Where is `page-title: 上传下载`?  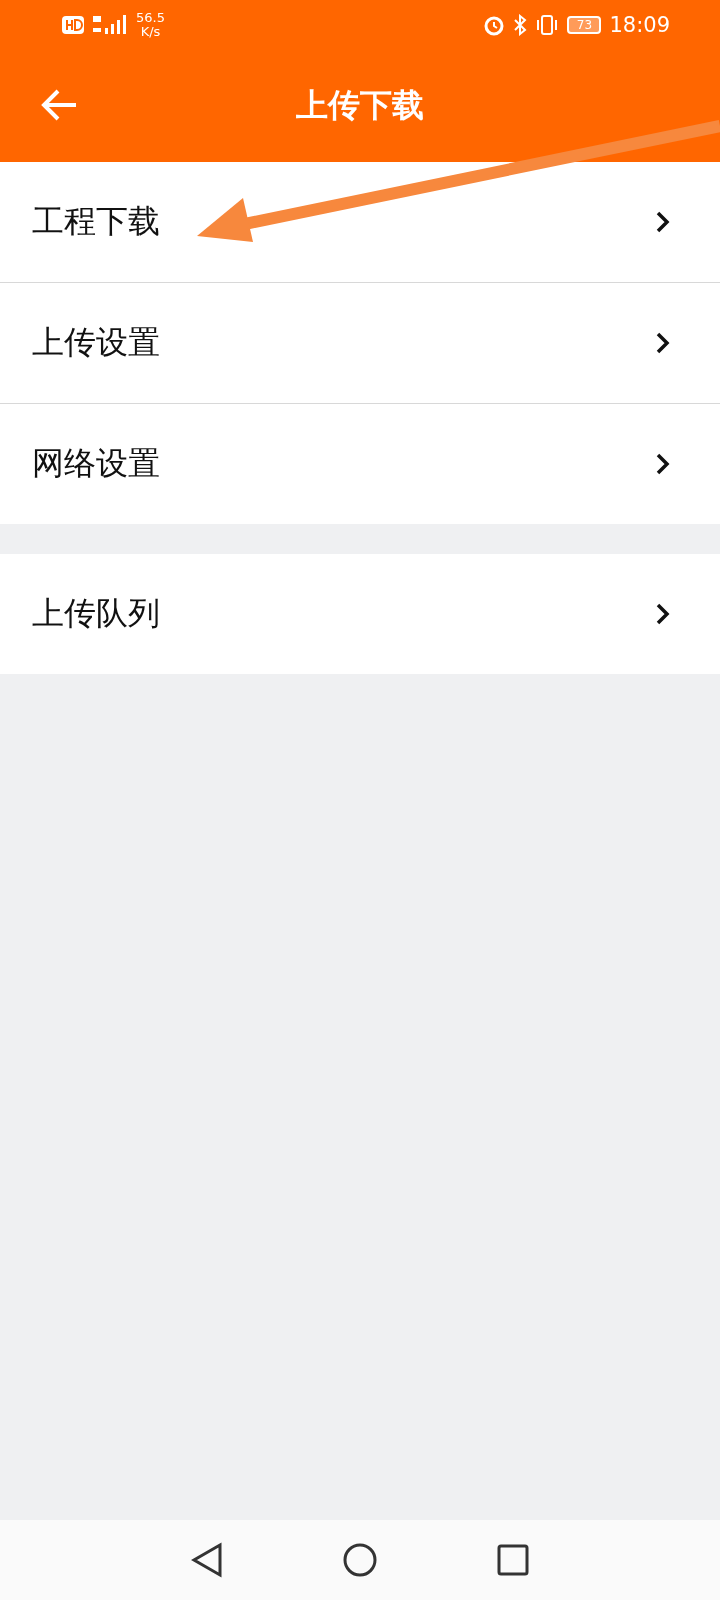 page-title: 上传下载 is located at coordinates (360, 105).